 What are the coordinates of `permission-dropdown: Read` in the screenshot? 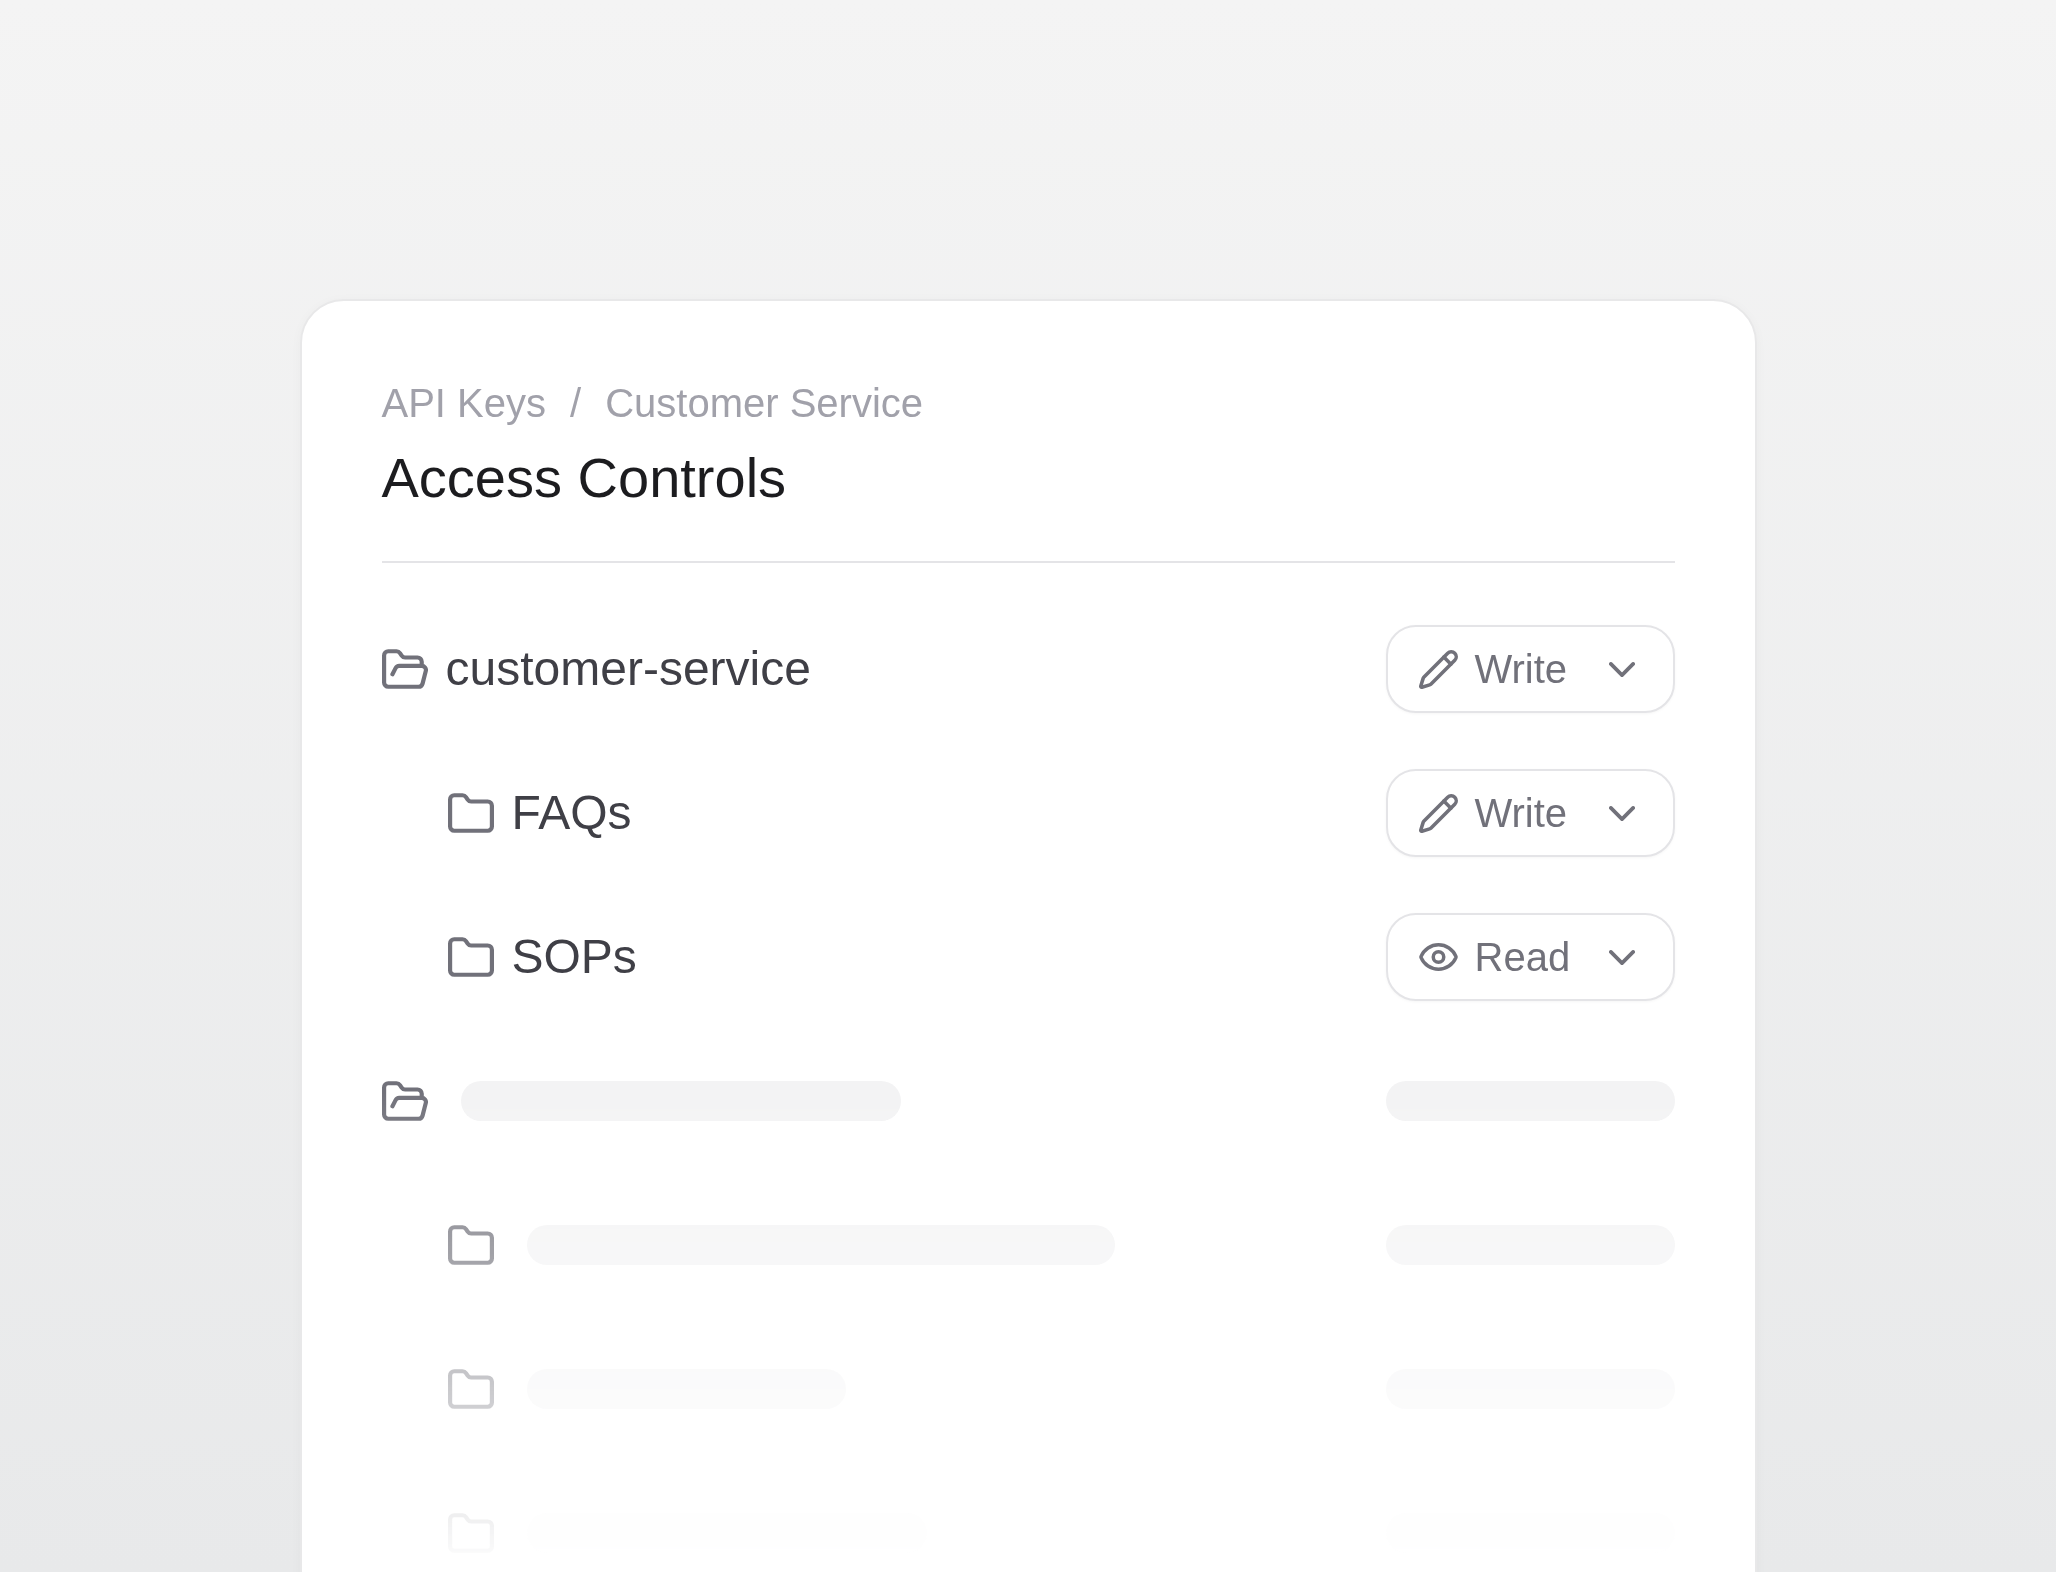 It's located at (1530, 957).